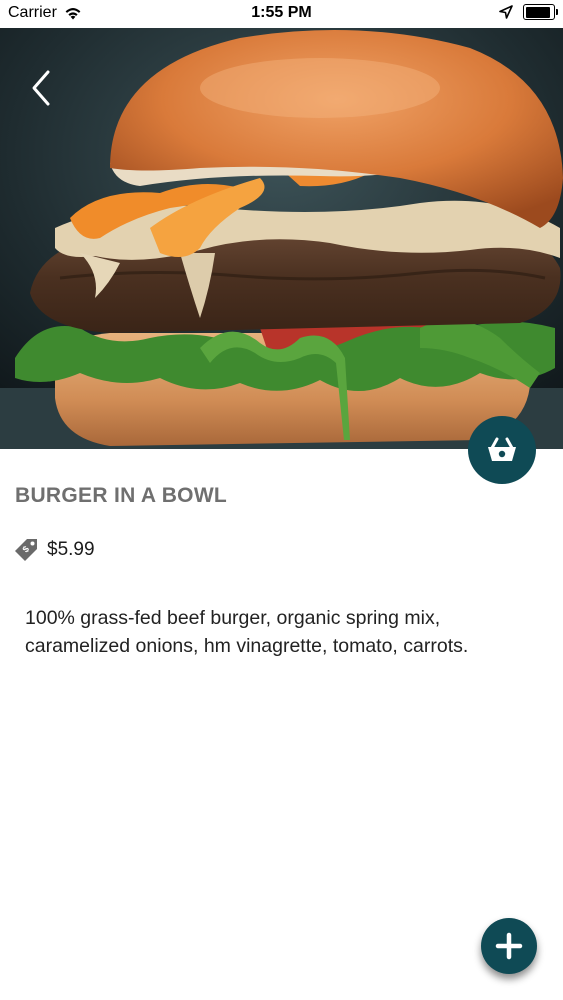 The image size is (563, 1000). What do you see at coordinates (506, 12) in the screenshot?
I see `location-arrow-icon` at bounding box center [506, 12].